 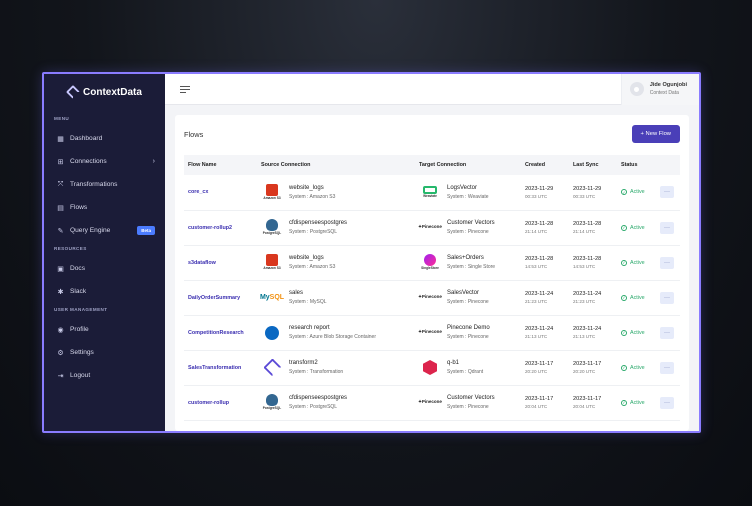 I want to click on sidebar-item-label: Connections, so click(x=88, y=161).